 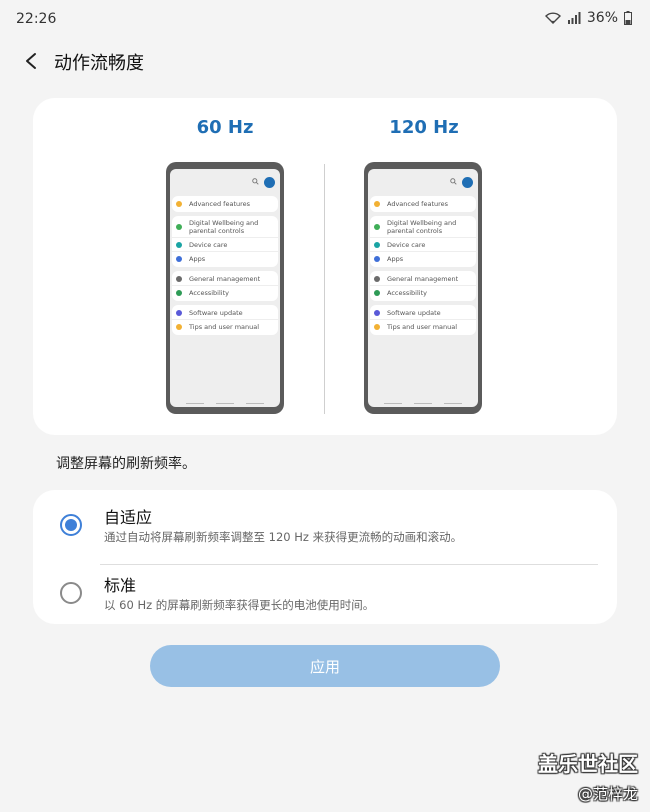 I want to click on option-adaptive: 自适应 通过自动将屏幕刷新频率调整至 120 Hz 来获得更流畅的动画和滚动。, so click(x=325, y=531).